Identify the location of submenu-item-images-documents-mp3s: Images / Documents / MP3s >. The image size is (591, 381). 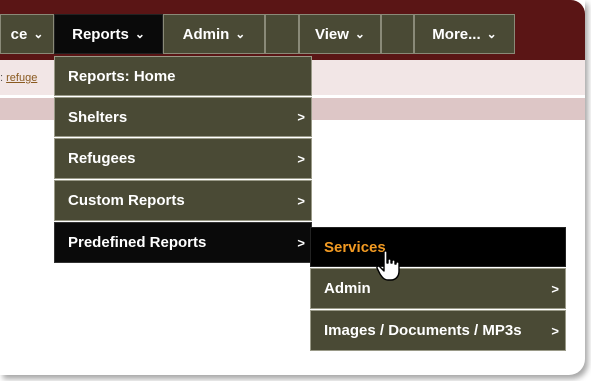
(438, 330).